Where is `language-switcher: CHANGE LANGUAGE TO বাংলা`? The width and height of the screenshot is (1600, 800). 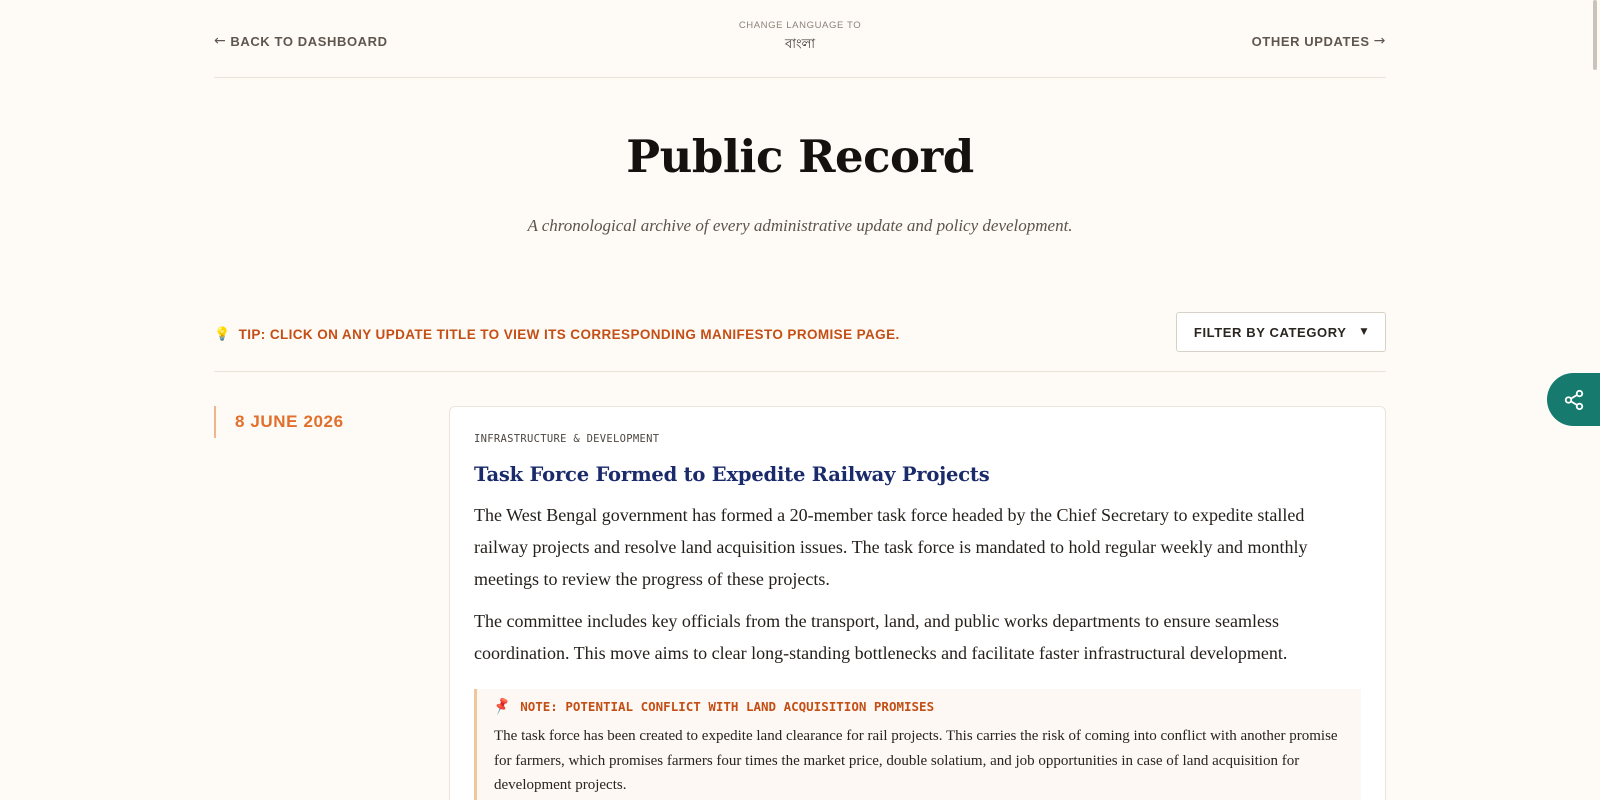
language-switcher: CHANGE LANGUAGE TO বাংলা is located at coordinates (800, 38).